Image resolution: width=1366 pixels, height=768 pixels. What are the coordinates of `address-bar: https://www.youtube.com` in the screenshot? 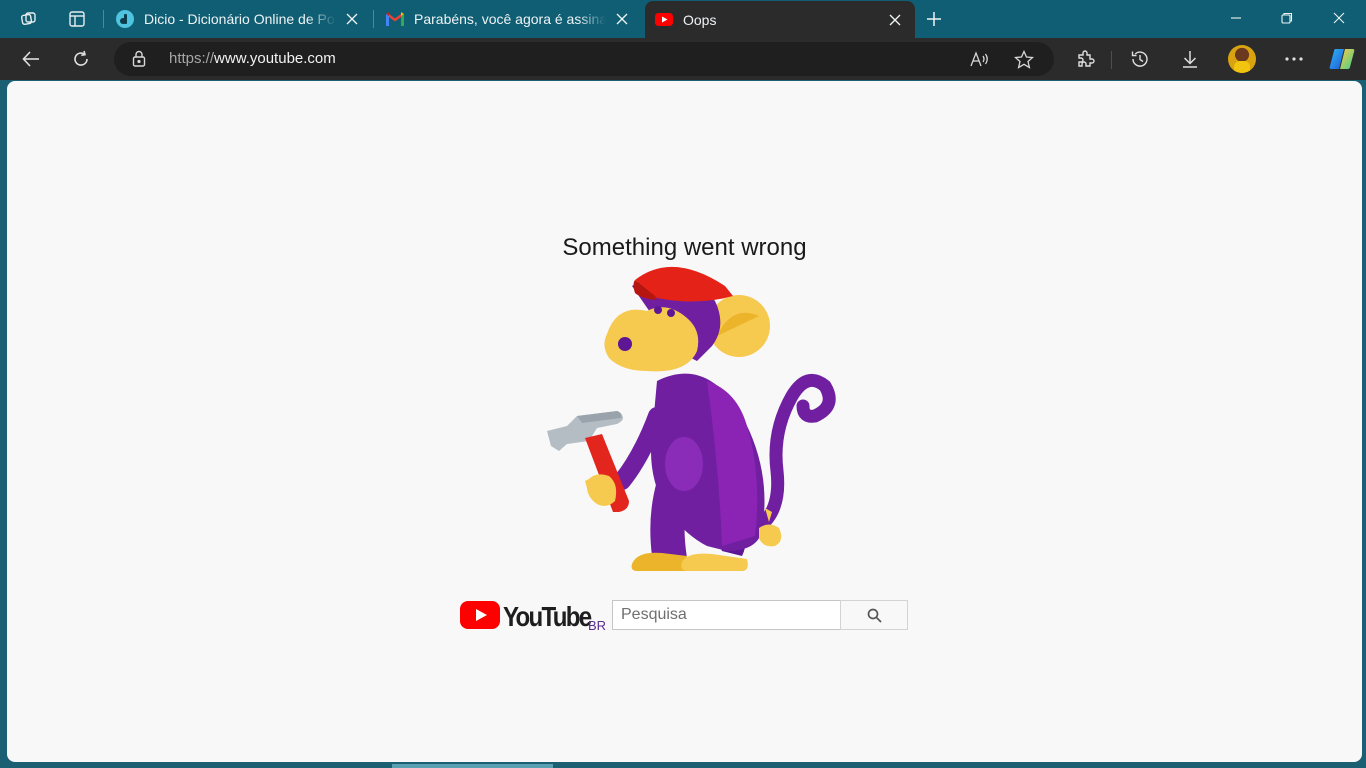 It's located at (584, 59).